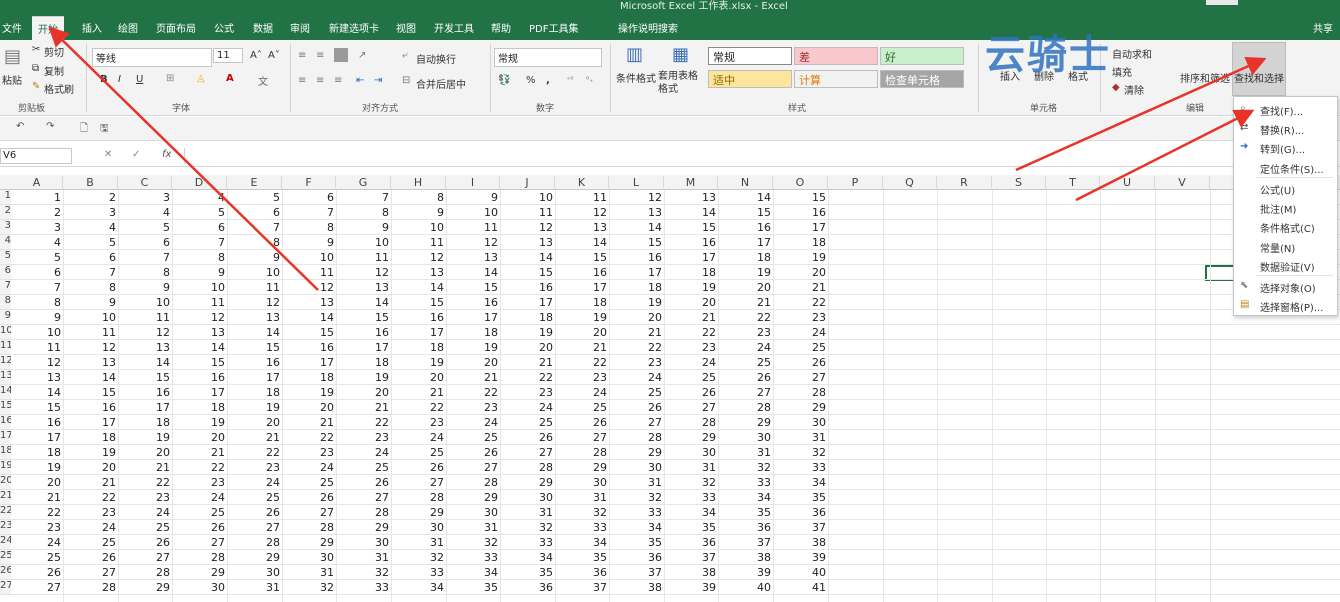  I want to click on tab-12: PDF工具集, so click(553, 27).